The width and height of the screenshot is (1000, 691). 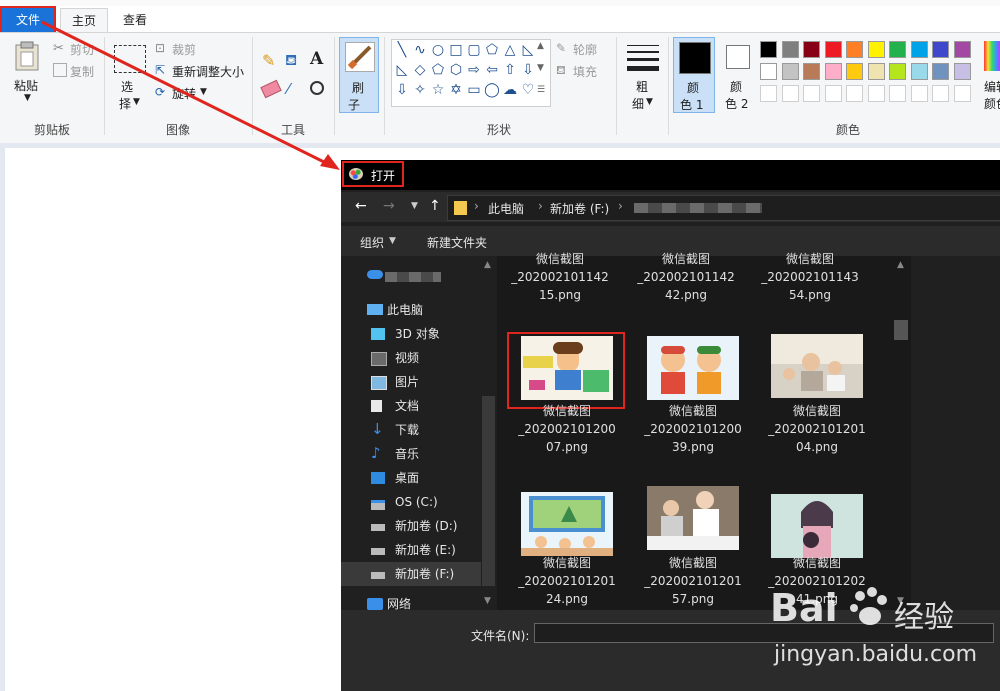 I want to click on watermark-url: jingyan.baidu.com, so click(x=876, y=654).